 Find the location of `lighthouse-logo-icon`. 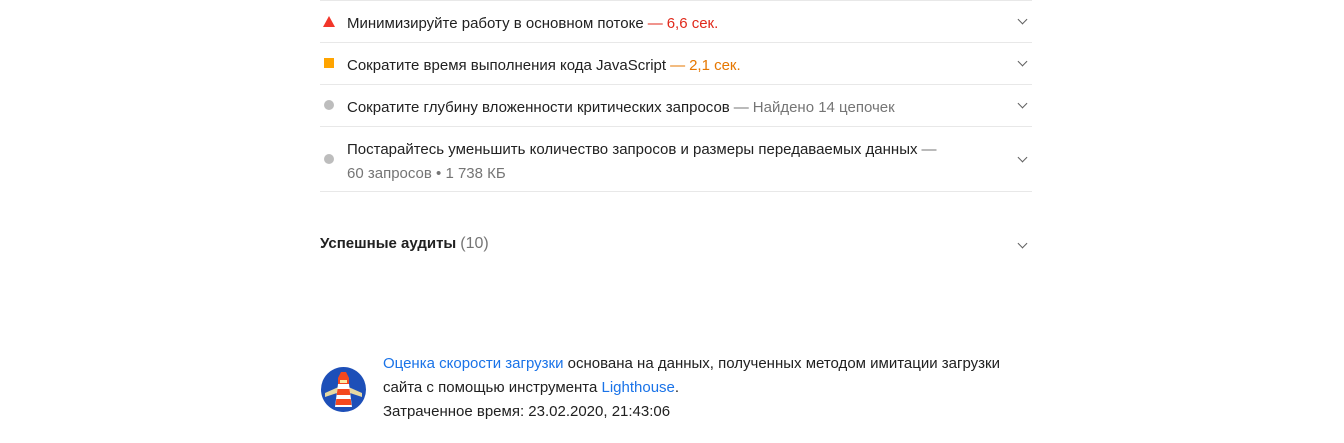

lighthouse-logo-icon is located at coordinates (343, 389).